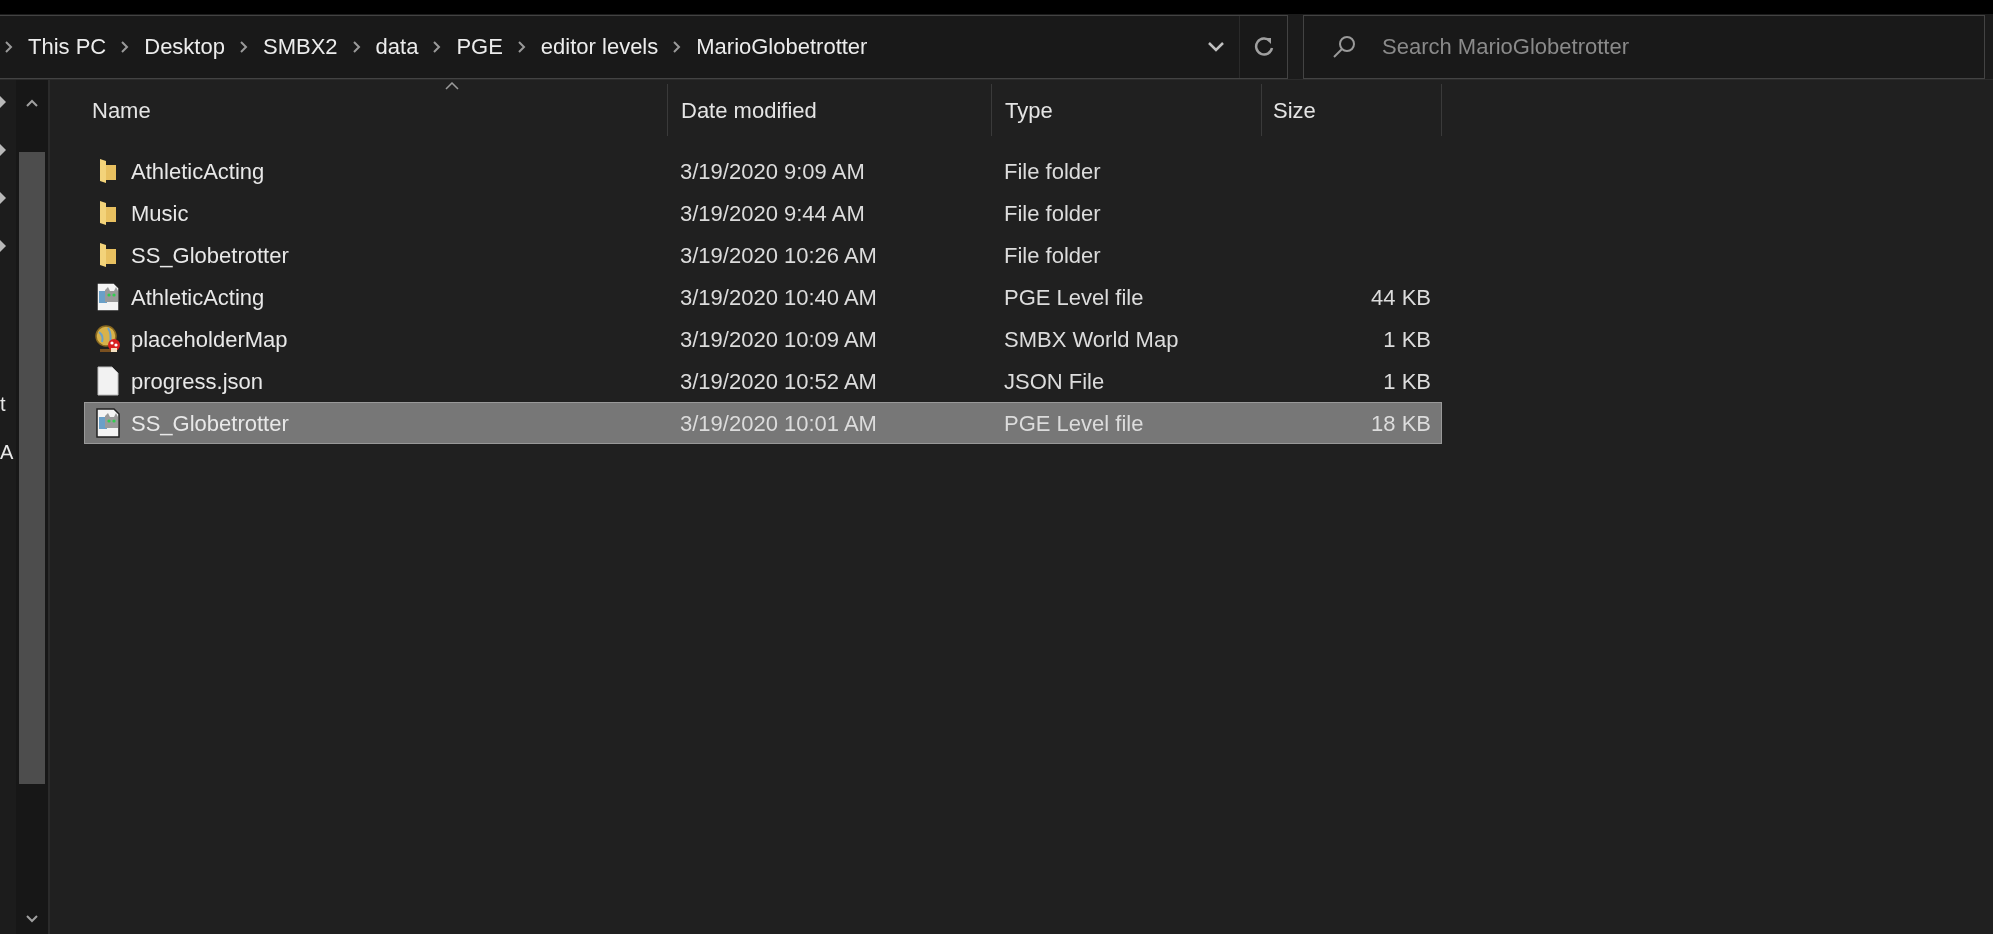  I want to click on file-row: Music 3/19/2020 9:44 AM File folder, so click(763, 213).